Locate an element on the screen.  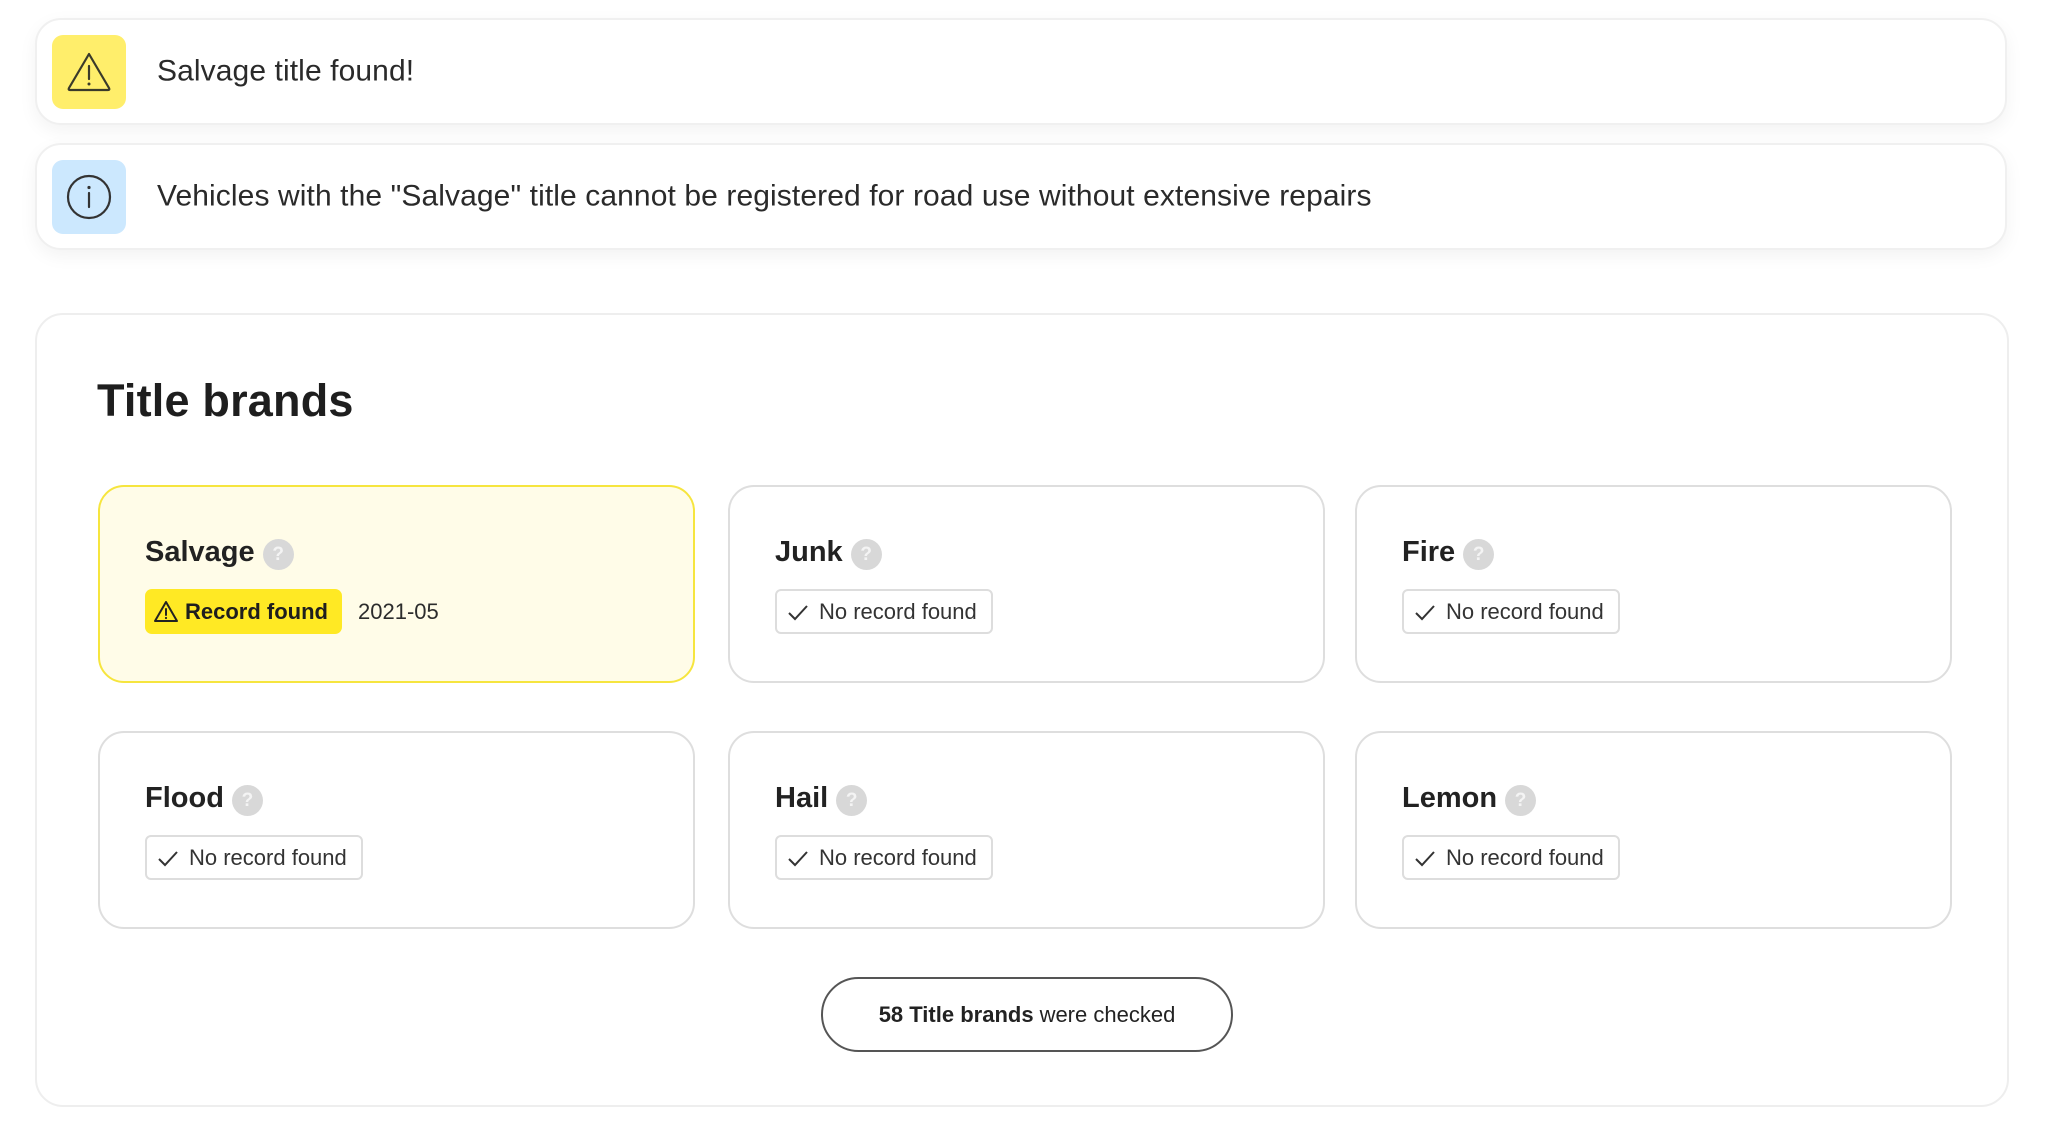
brand-name: Junk is located at coordinates (809, 552).